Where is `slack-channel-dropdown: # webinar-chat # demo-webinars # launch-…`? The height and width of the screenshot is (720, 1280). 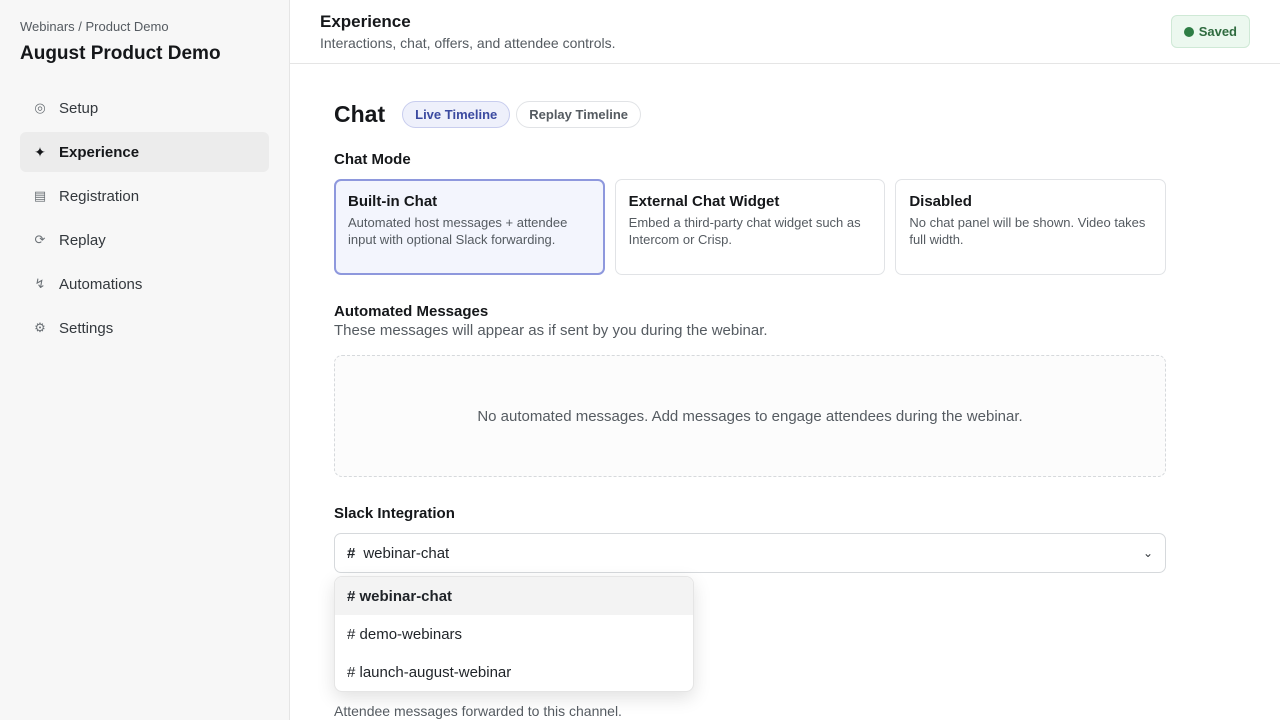
slack-channel-dropdown: # webinar-chat # demo-webinars # launch-… is located at coordinates (514, 634).